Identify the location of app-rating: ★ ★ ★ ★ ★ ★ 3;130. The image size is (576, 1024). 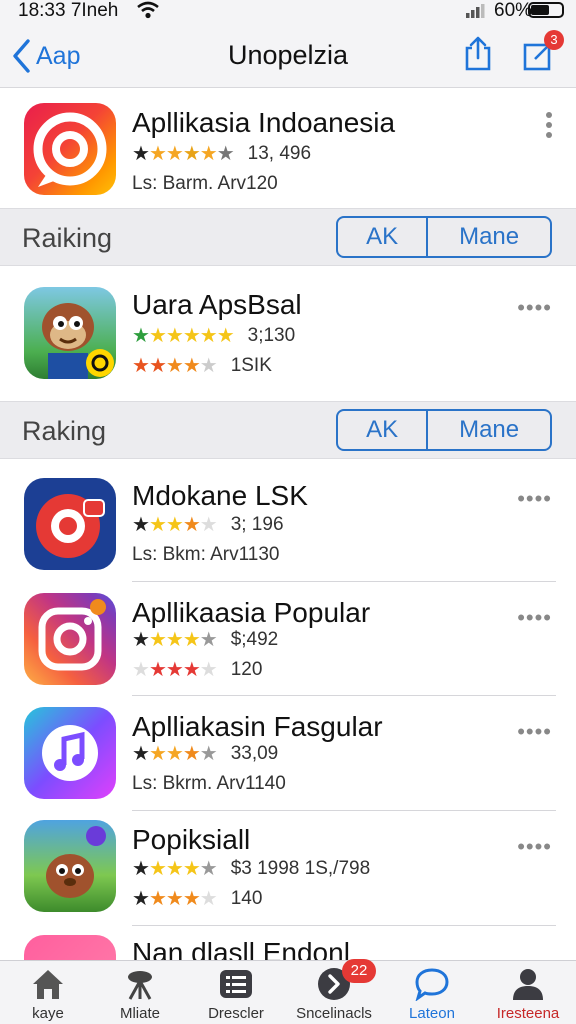
(213, 336).